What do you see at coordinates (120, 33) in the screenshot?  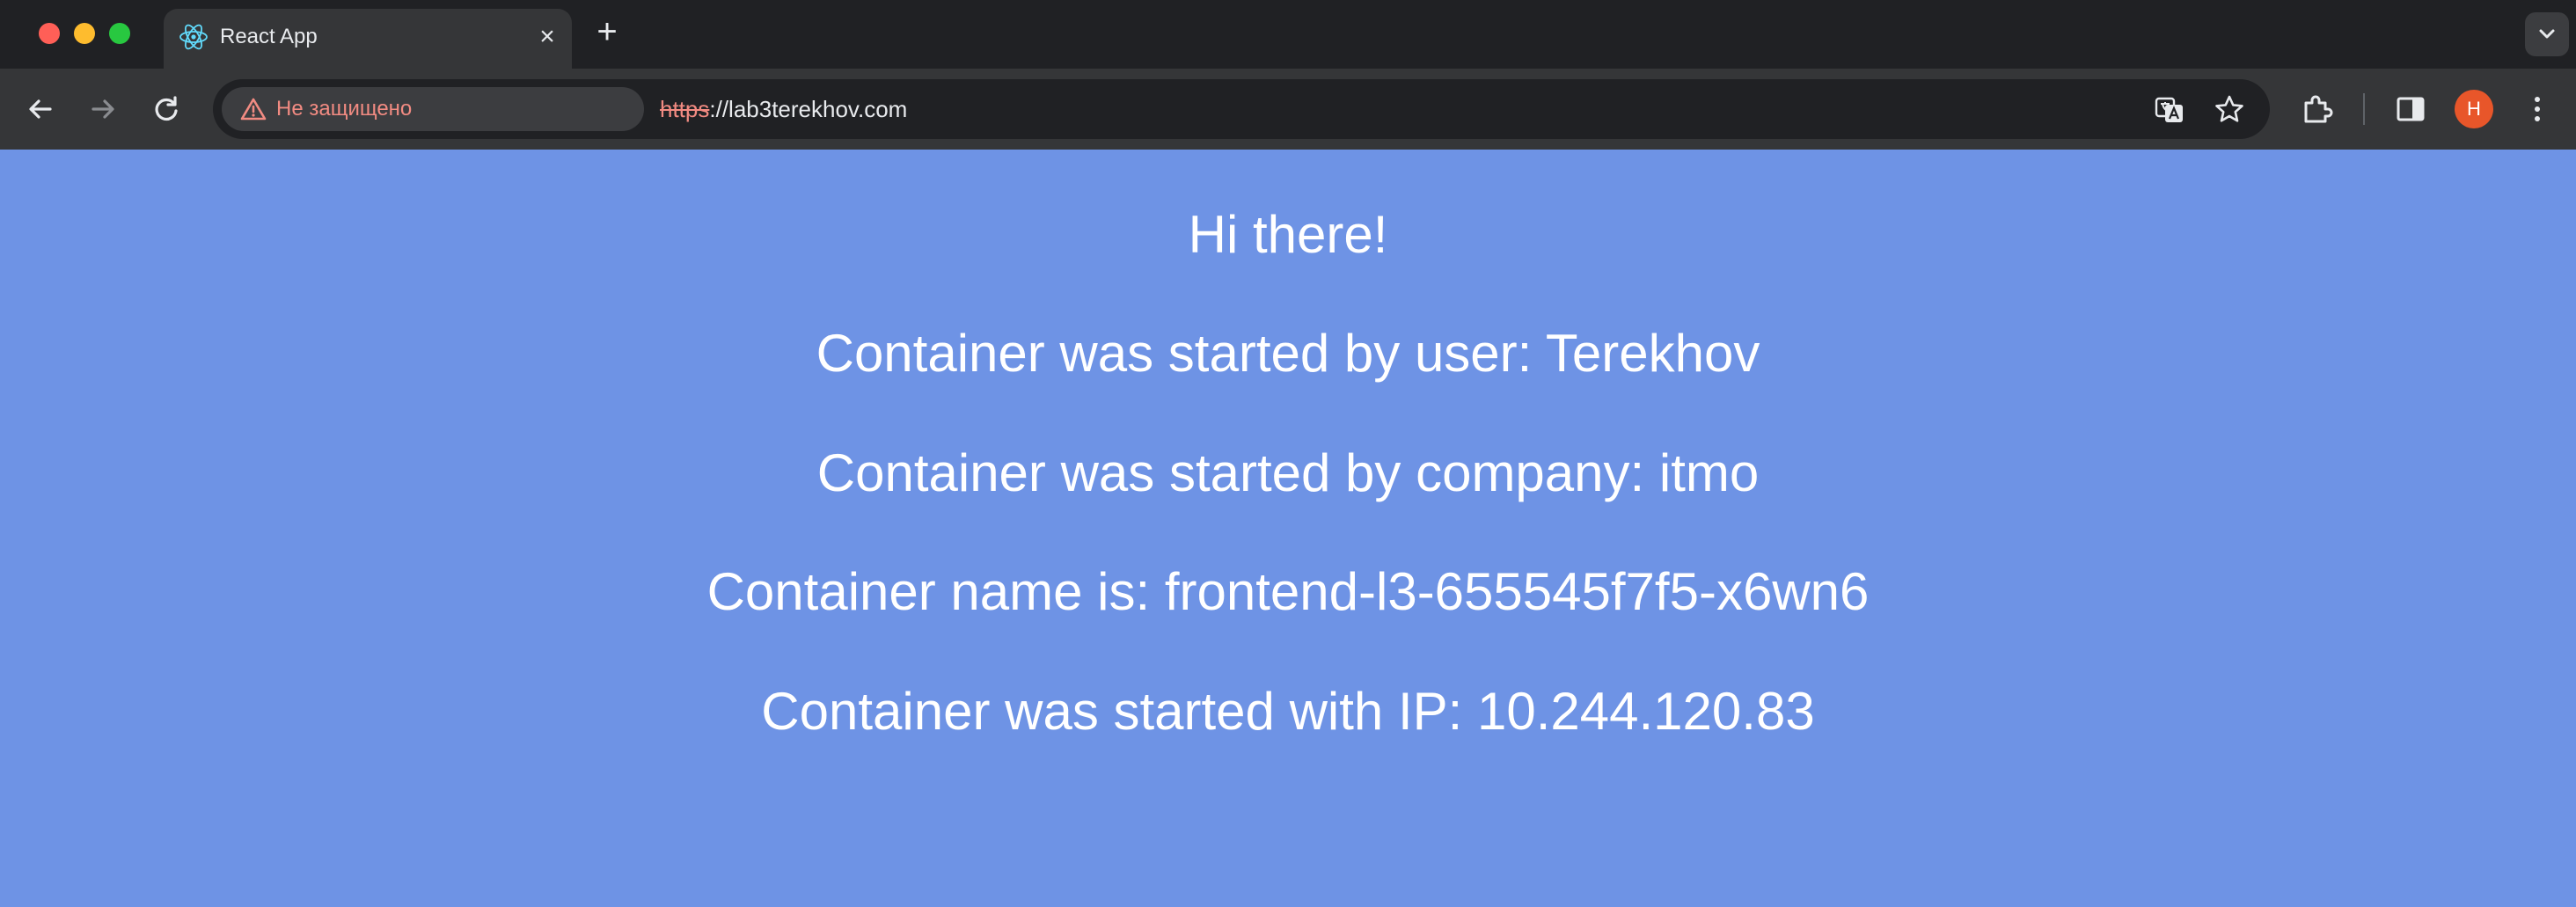 I see `maximize-window-button` at bounding box center [120, 33].